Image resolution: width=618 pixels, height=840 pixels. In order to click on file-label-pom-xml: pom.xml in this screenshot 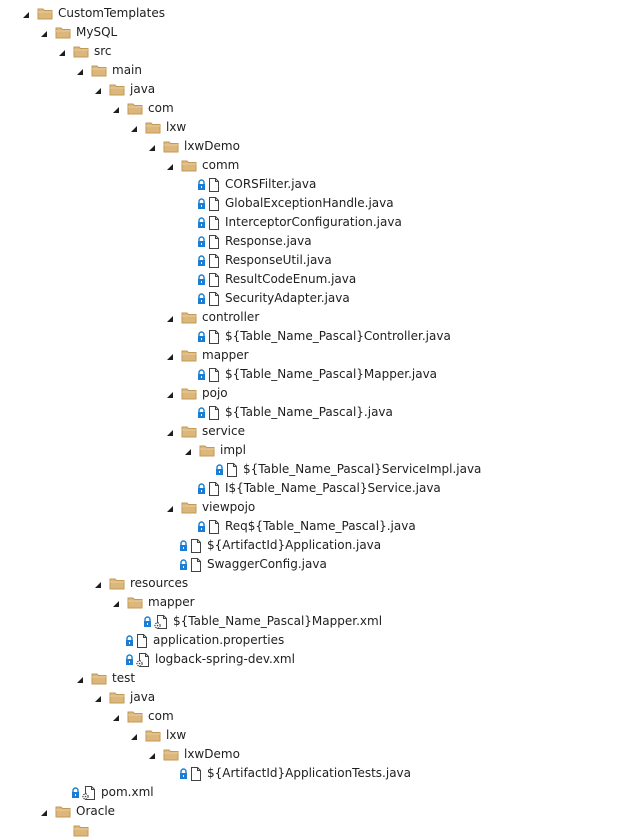, I will do `click(127, 792)`.